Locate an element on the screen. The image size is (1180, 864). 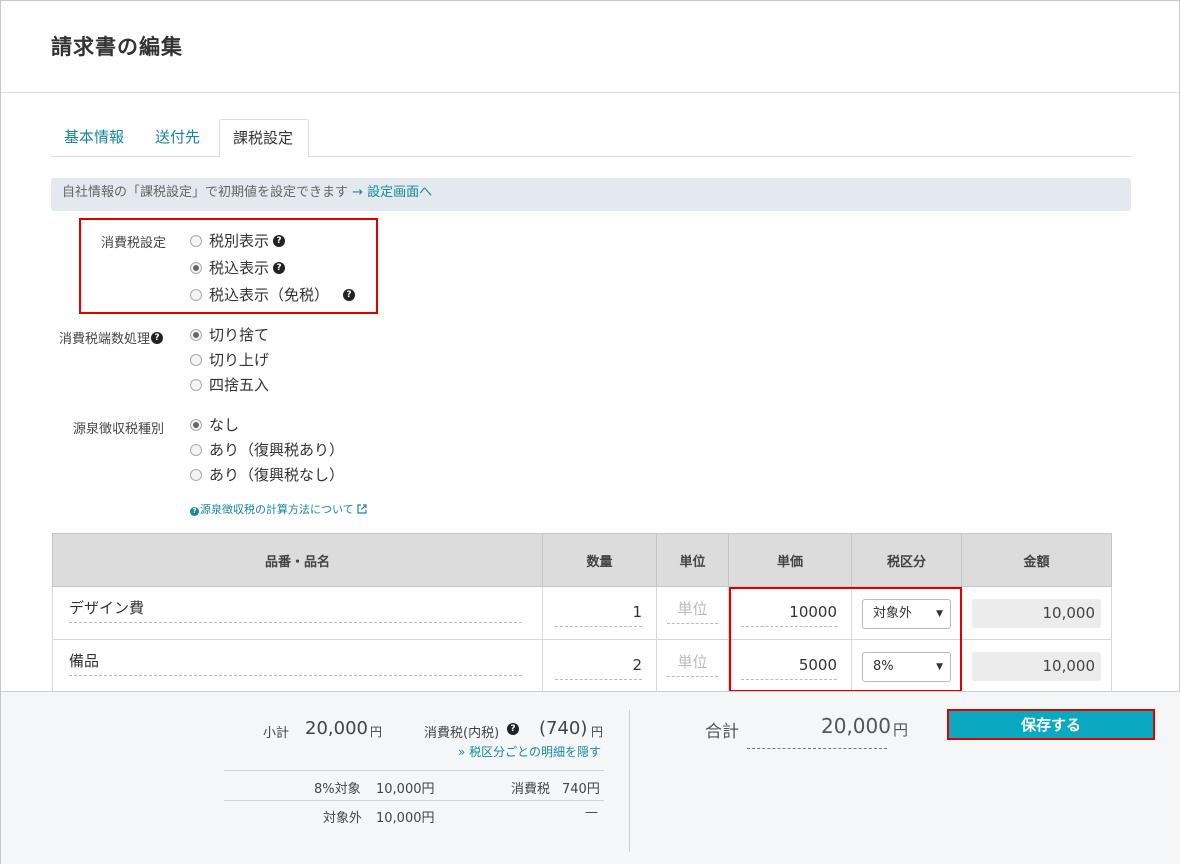
radio-label: 切り捨て is located at coordinates (239, 335).